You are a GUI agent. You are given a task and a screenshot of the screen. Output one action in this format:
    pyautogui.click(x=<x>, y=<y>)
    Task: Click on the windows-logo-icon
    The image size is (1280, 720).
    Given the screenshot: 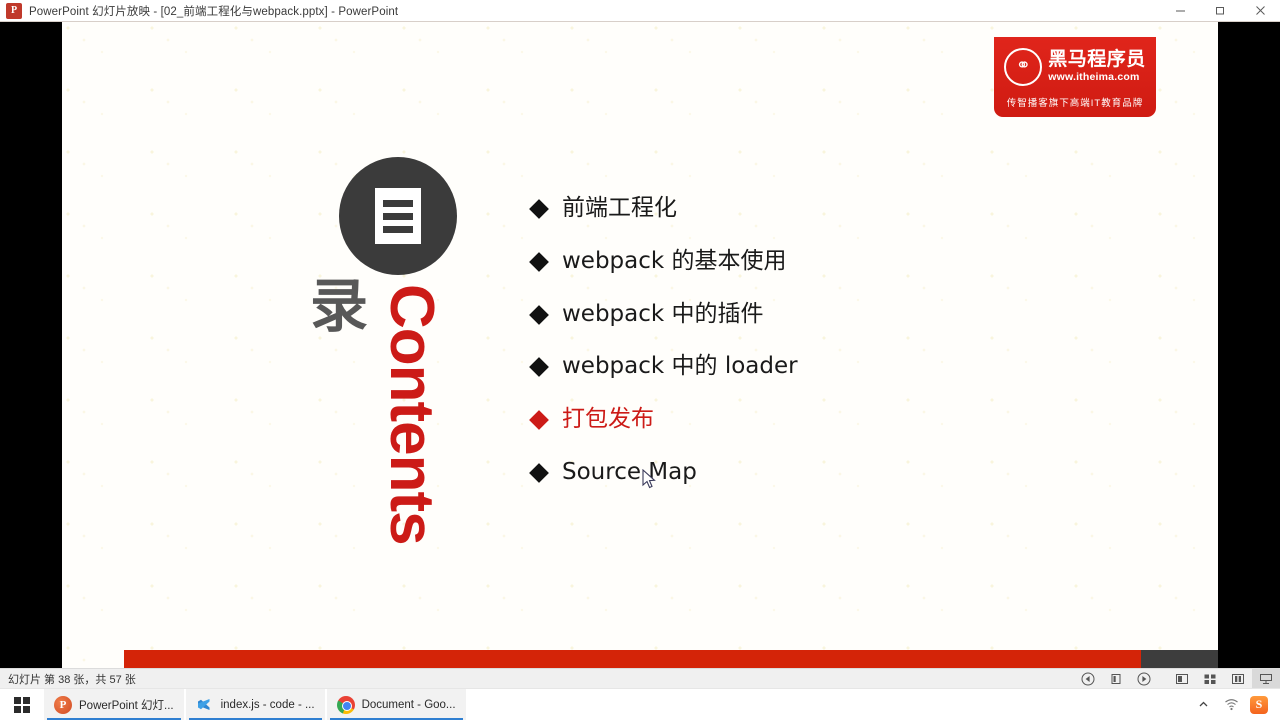 What is the action you would take?
    pyautogui.click(x=22, y=704)
    